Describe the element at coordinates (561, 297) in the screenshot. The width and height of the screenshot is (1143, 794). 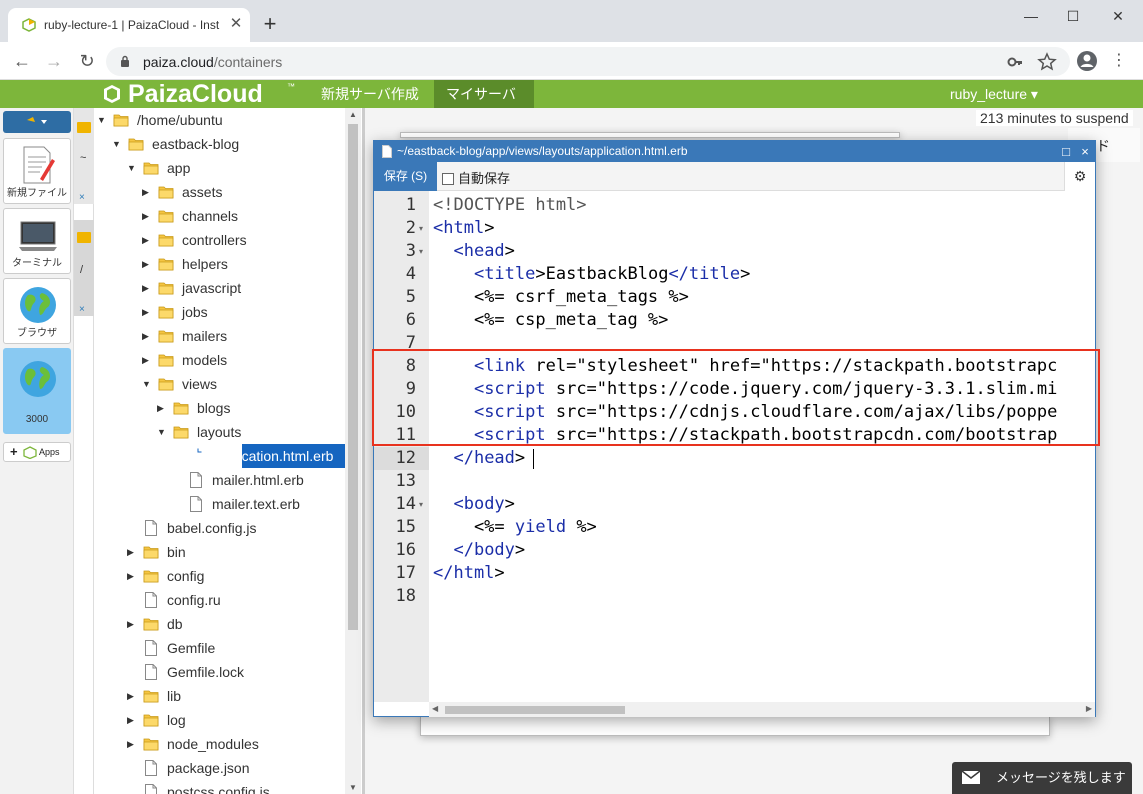
I see `code-line: <%= csrf_meta_tags %>` at that location.